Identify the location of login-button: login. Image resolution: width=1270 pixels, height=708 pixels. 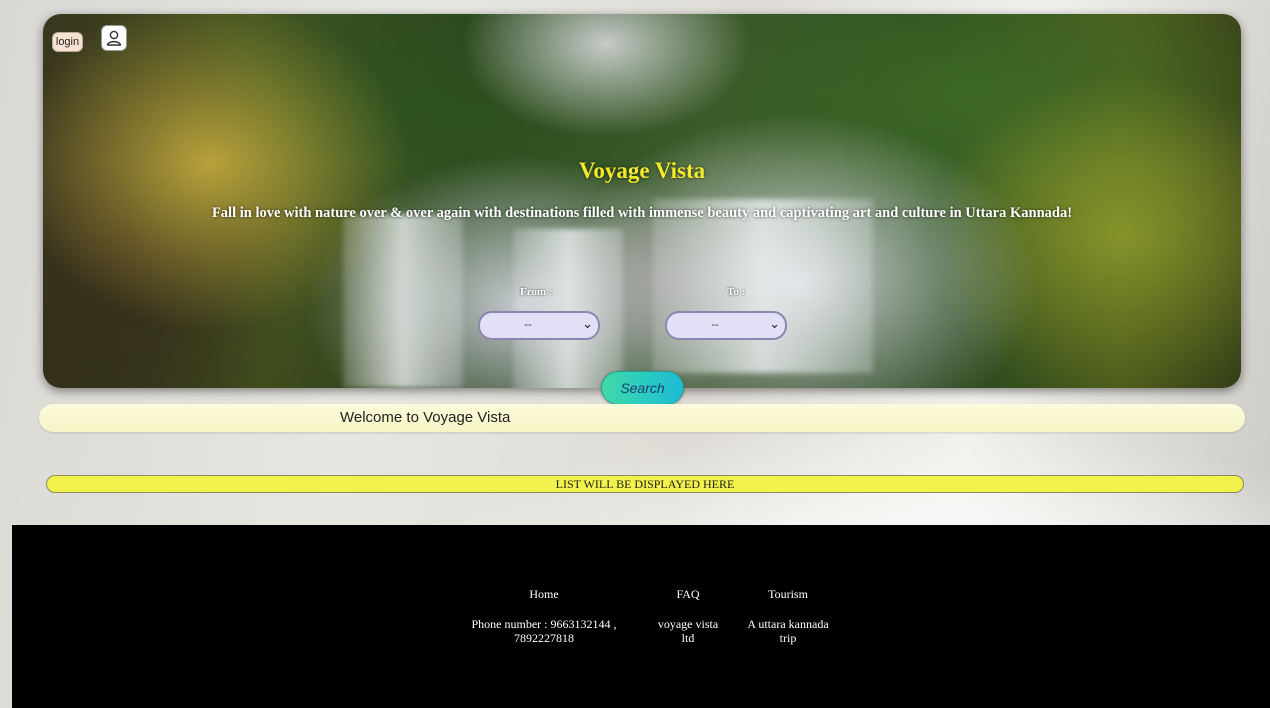
(67, 42).